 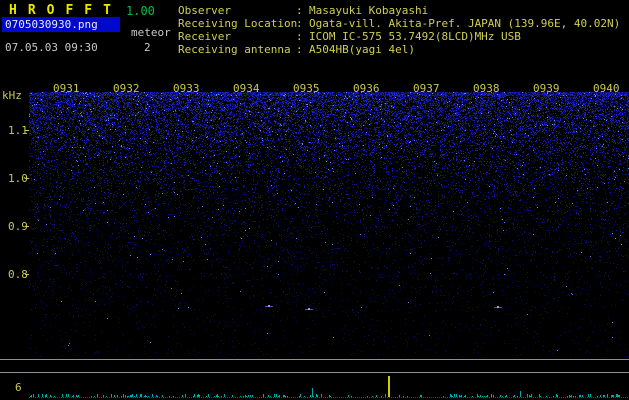 What do you see at coordinates (234, 49) in the screenshot?
I see `info-label: Receiving antenna` at bounding box center [234, 49].